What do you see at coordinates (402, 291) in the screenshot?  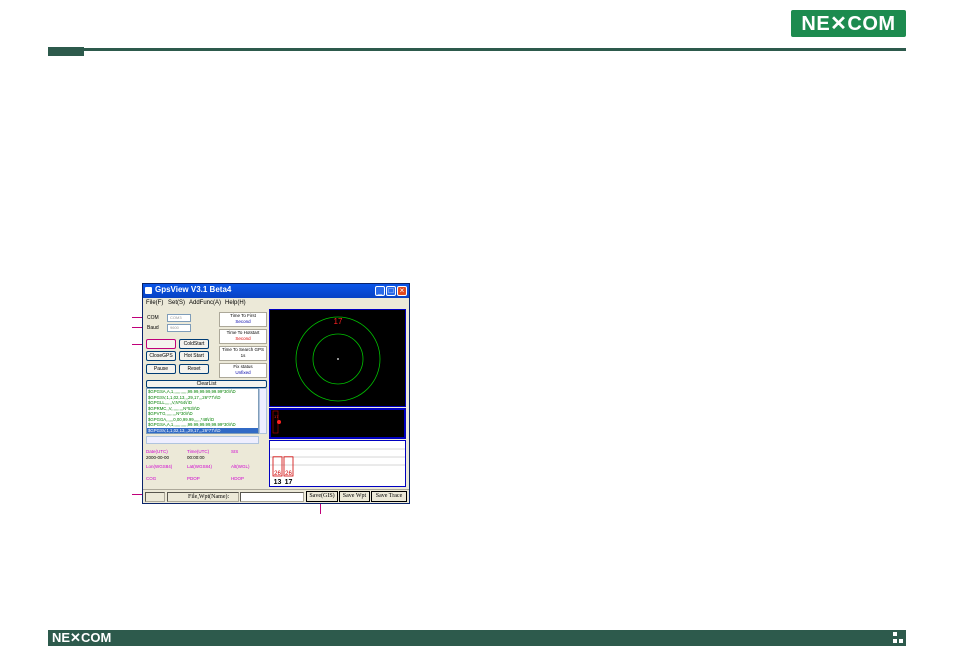 I see `close-icon: ×` at bounding box center [402, 291].